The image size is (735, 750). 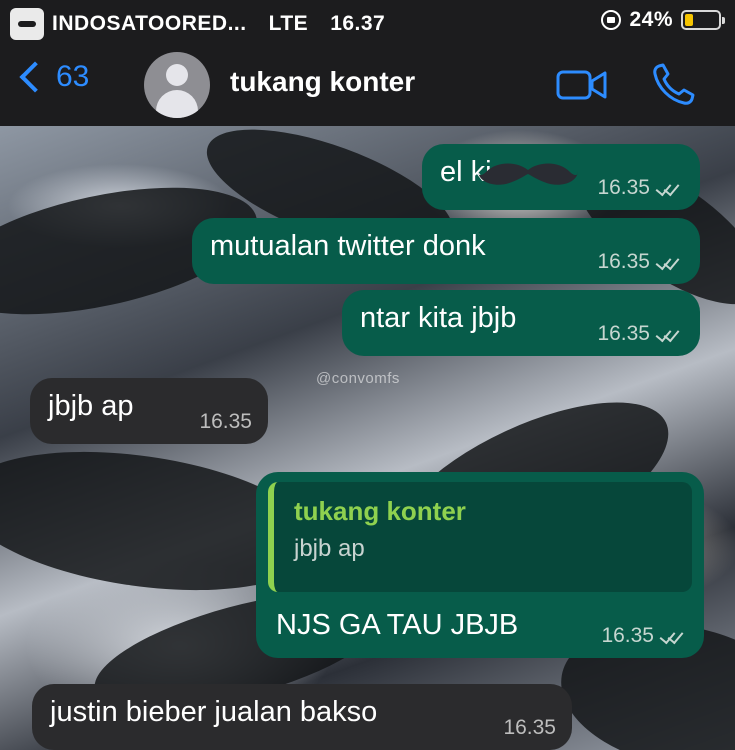 I want to click on chat-header: 63 tukang konter, so click(x=367, y=84).